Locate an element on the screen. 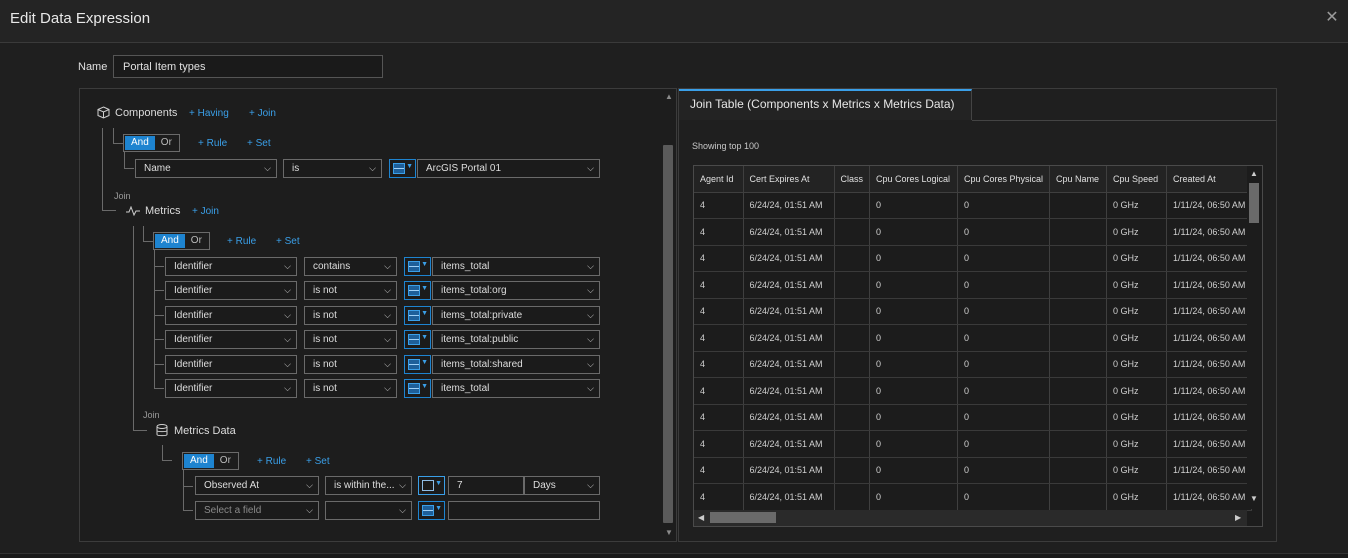  operator-select: is ⌵ is located at coordinates (332, 168).